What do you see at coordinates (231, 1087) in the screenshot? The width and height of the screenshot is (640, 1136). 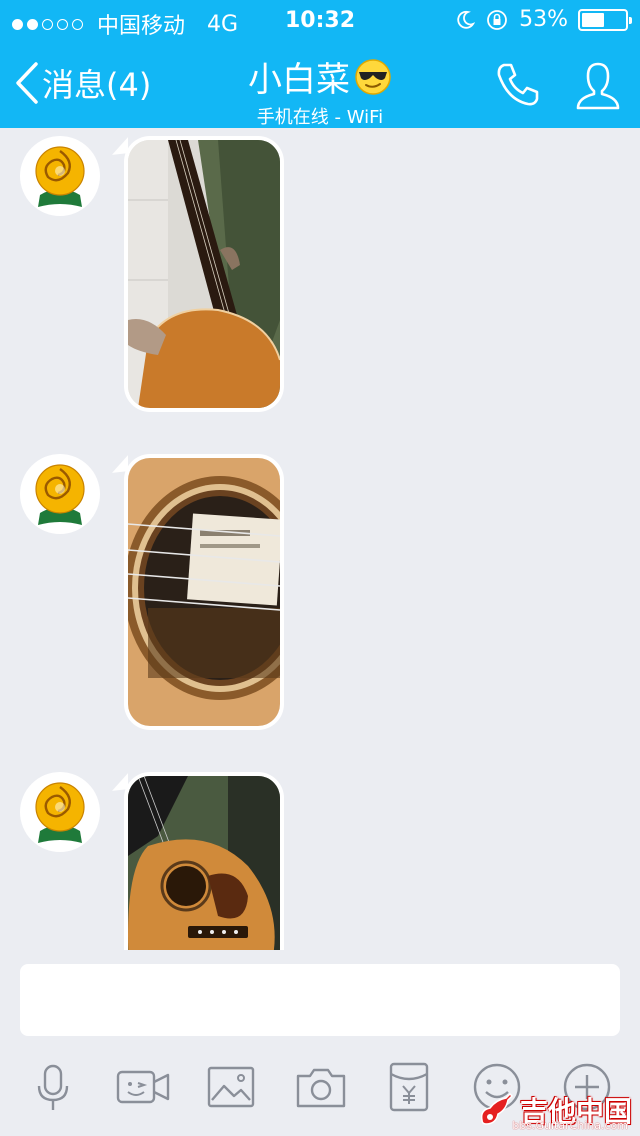 I see `image-icon` at bounding box center [231, 1087].